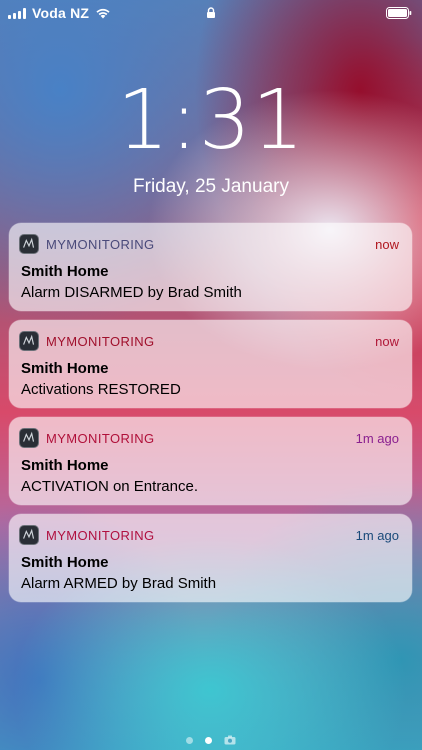  I want to click on carrier-name: Voda NZ, so click(61, 13).